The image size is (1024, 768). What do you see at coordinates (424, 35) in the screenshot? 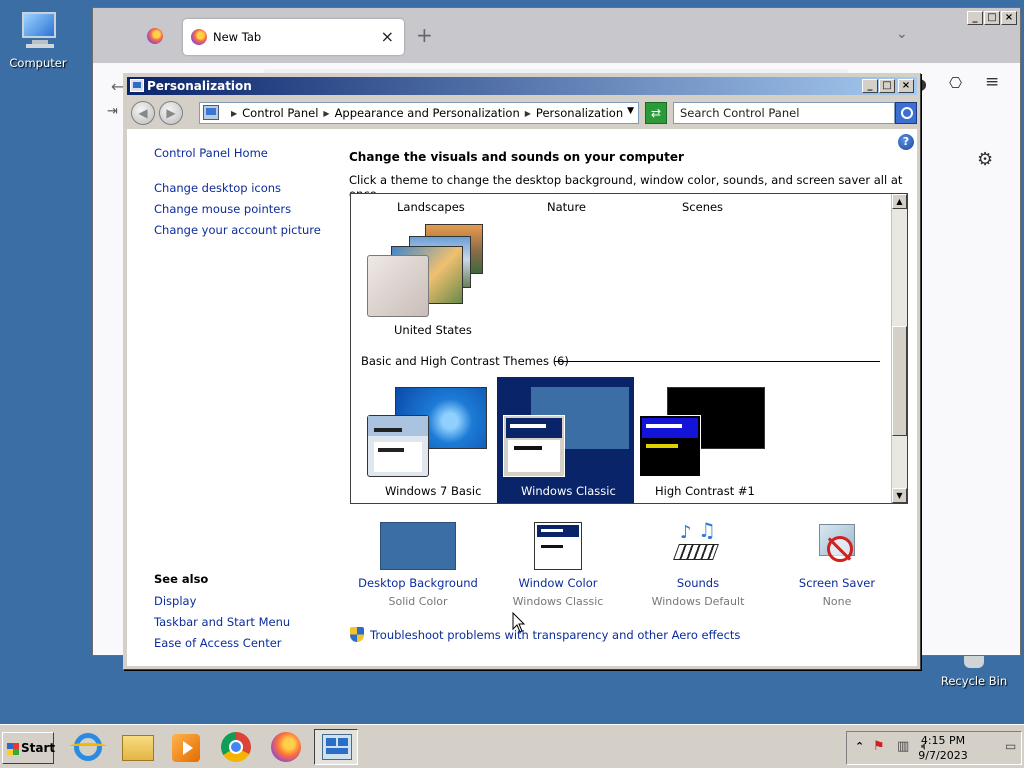
I see `new-tab-plus-icon: +` at bounding box center [424, 35].